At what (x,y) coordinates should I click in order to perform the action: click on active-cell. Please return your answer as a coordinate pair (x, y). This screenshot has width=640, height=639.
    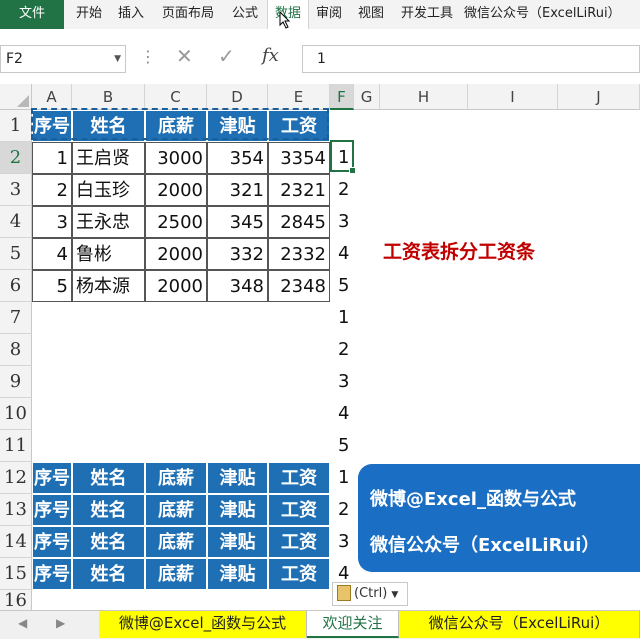
    Looking at the image, I should click on (343, 157).